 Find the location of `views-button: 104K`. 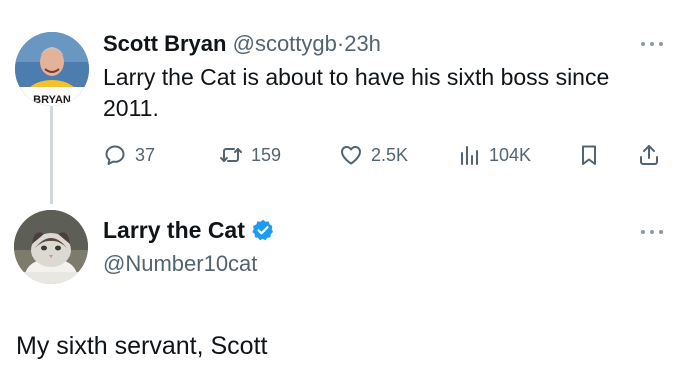

views-button: 104K is located at coordinates (494, 155).